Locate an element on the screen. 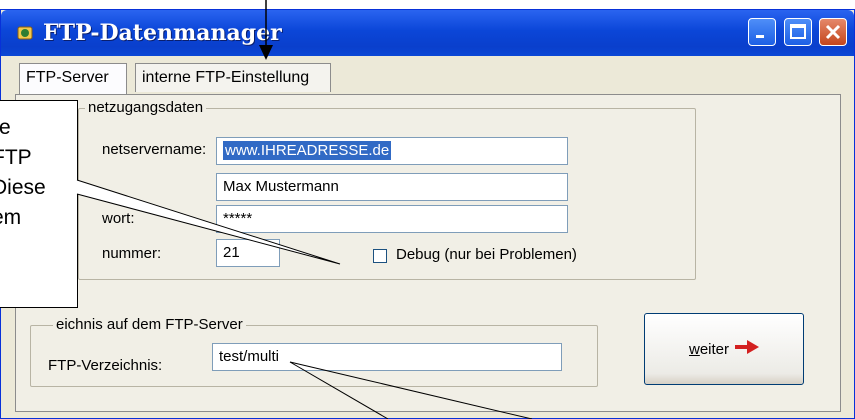  next-button: weiter is located at coordinates (724, 349).